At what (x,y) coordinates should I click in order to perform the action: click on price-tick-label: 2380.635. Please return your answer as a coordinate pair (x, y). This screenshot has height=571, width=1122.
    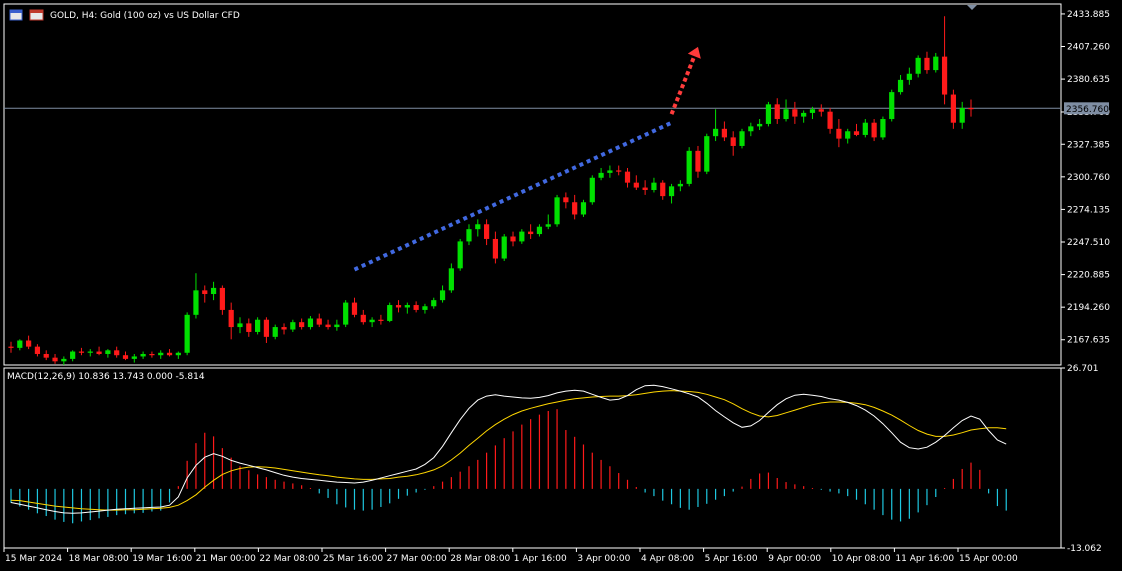
    Looking at the image, I should click on (1088, 80).